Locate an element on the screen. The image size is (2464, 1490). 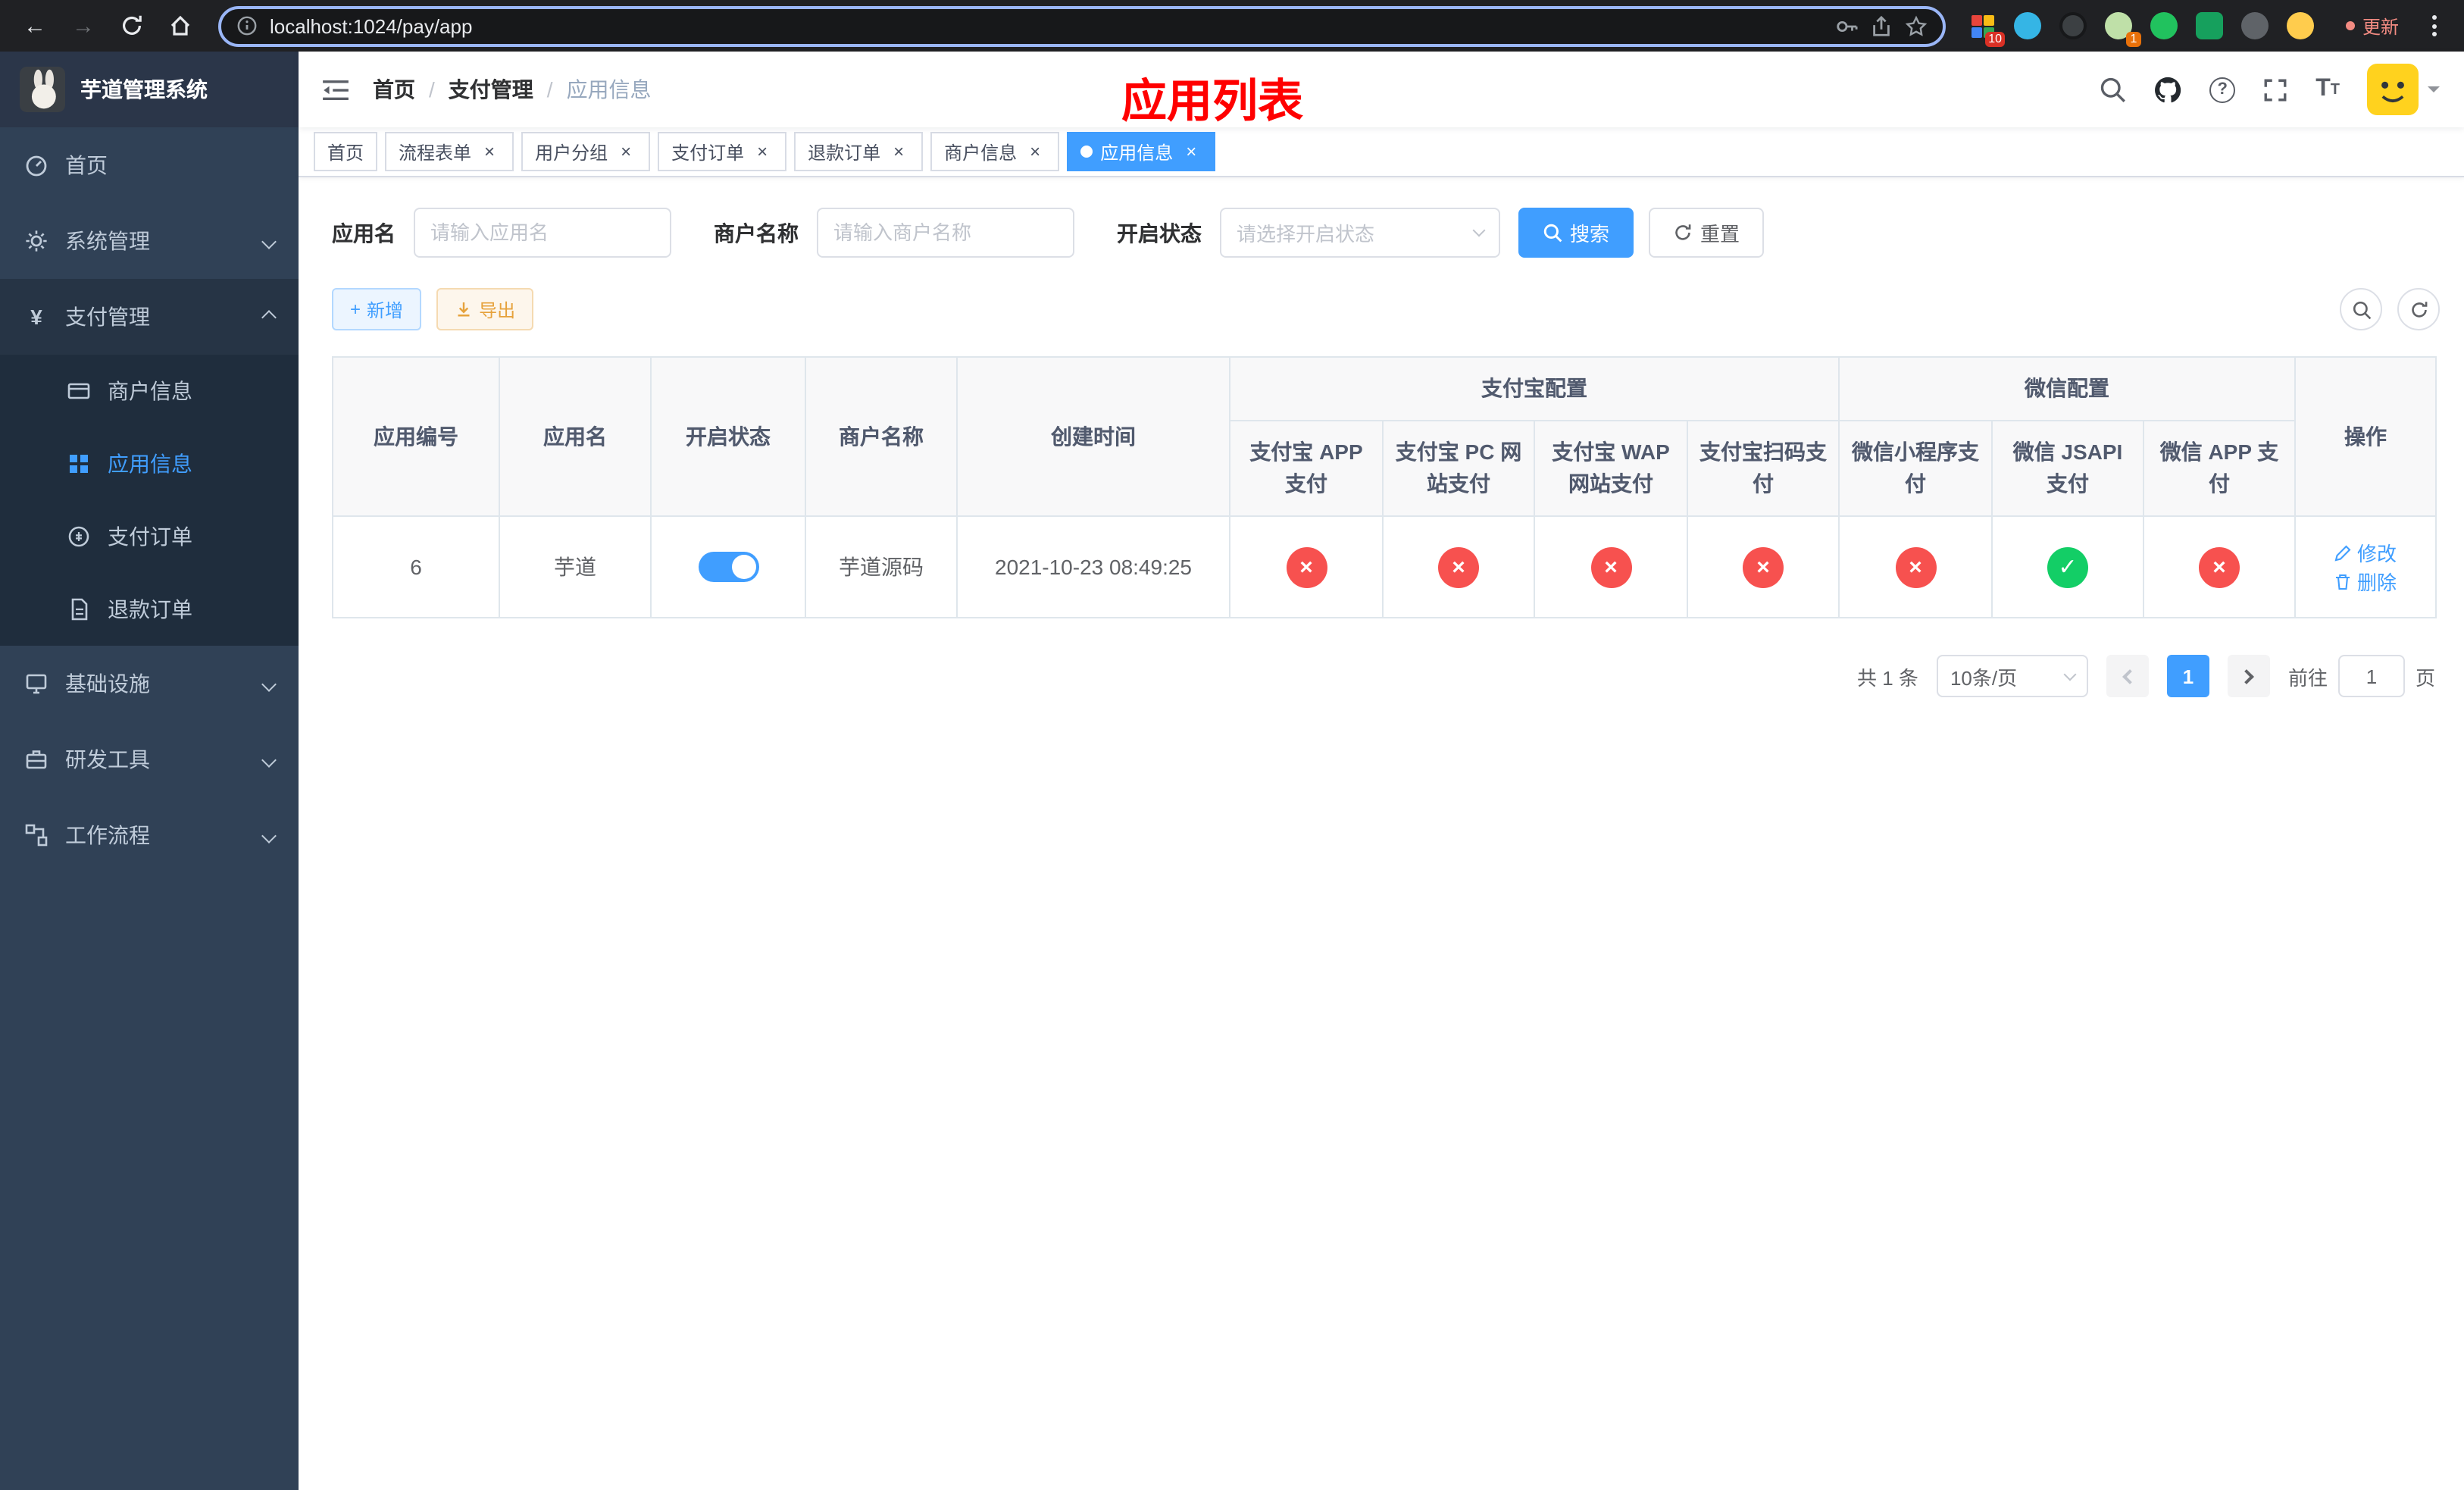
status-select: 请选择开启状态 is located at coordinates (1360, 233).